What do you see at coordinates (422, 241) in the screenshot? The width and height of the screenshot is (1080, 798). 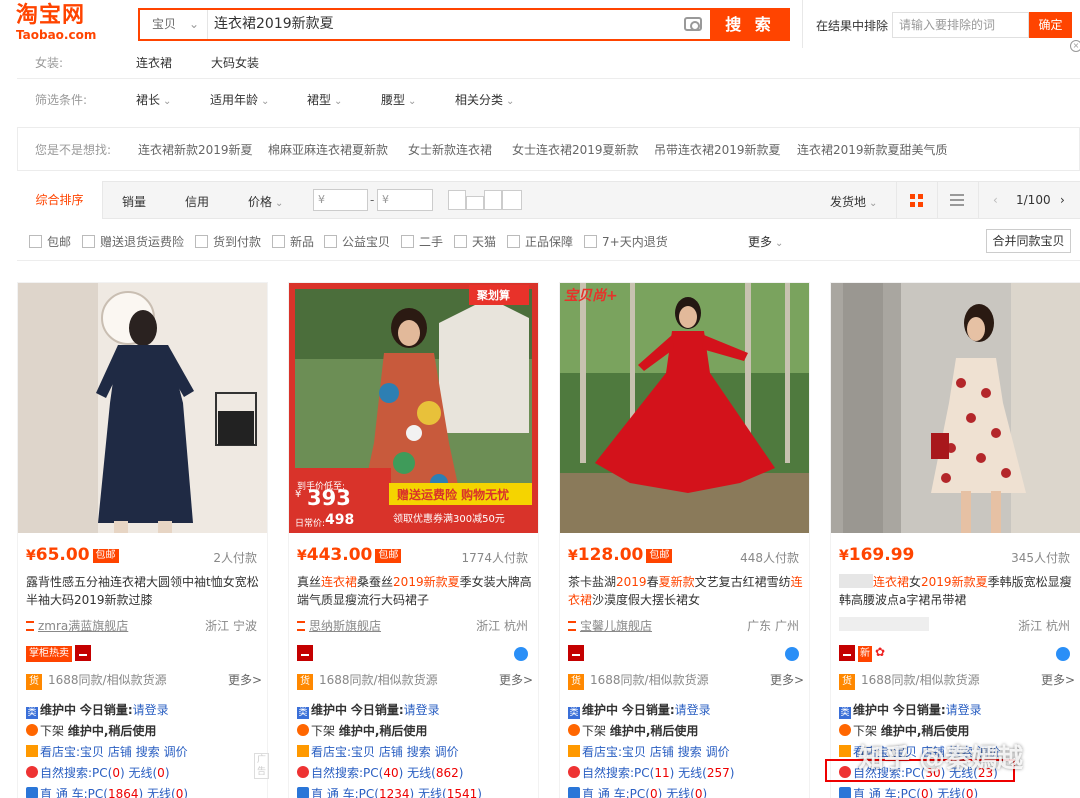 I see `checkbox-secondhand: 二手` at bounding box center [422, 241].